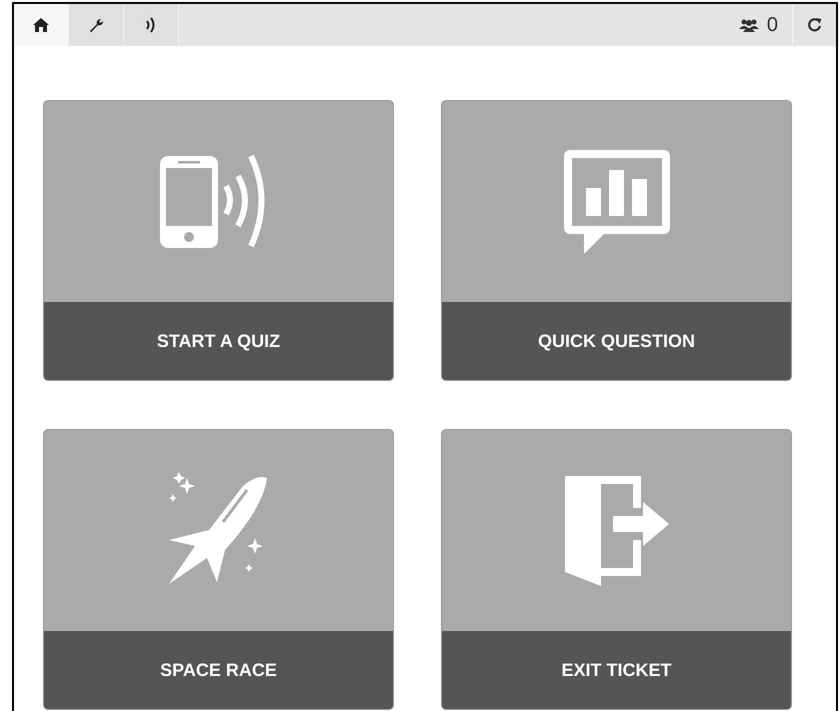 The height and width of the screenshot is (711, 840). Describe the element at coordinates (96, 25) in the screenshot. I see `wrench-icon` at that location.